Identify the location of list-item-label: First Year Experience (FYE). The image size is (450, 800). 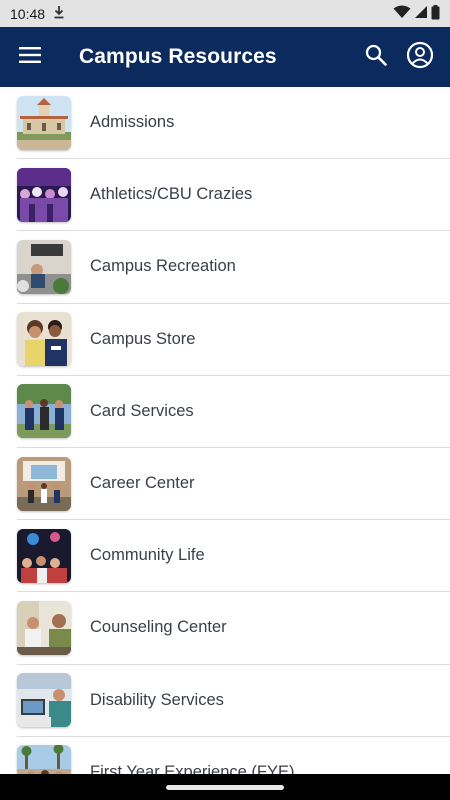
(192, 768).